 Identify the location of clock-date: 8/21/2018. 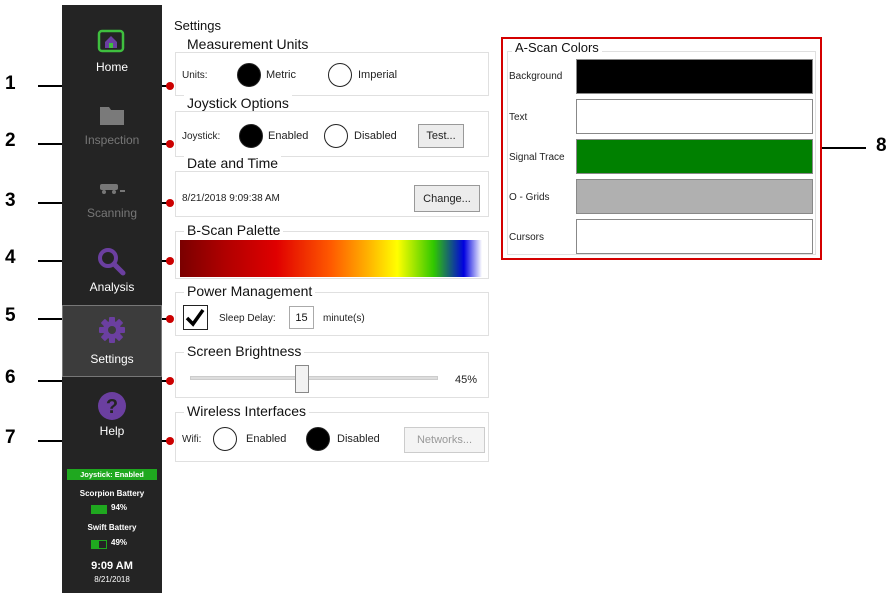
(112, 579).